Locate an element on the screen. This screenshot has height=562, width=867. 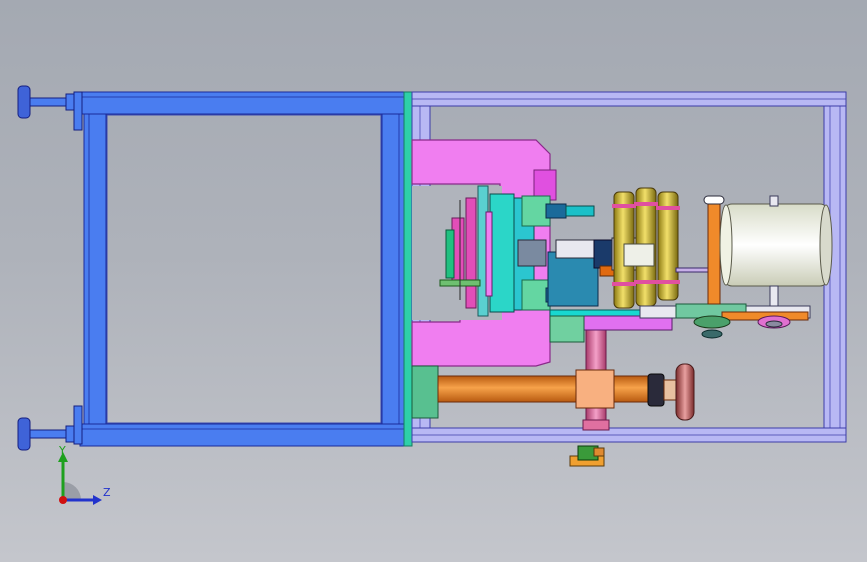
spool-drum is located at coordinates (776, 251).